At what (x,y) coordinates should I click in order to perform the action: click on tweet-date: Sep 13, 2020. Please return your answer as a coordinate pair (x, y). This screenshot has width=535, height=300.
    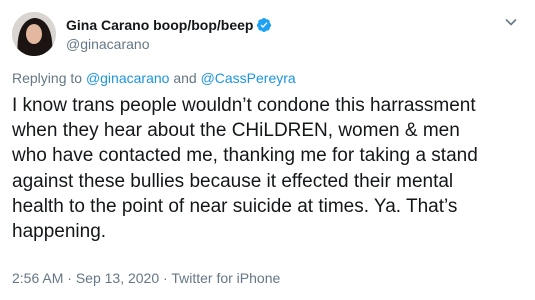
    Looking at the image, I should click on (117, 278).